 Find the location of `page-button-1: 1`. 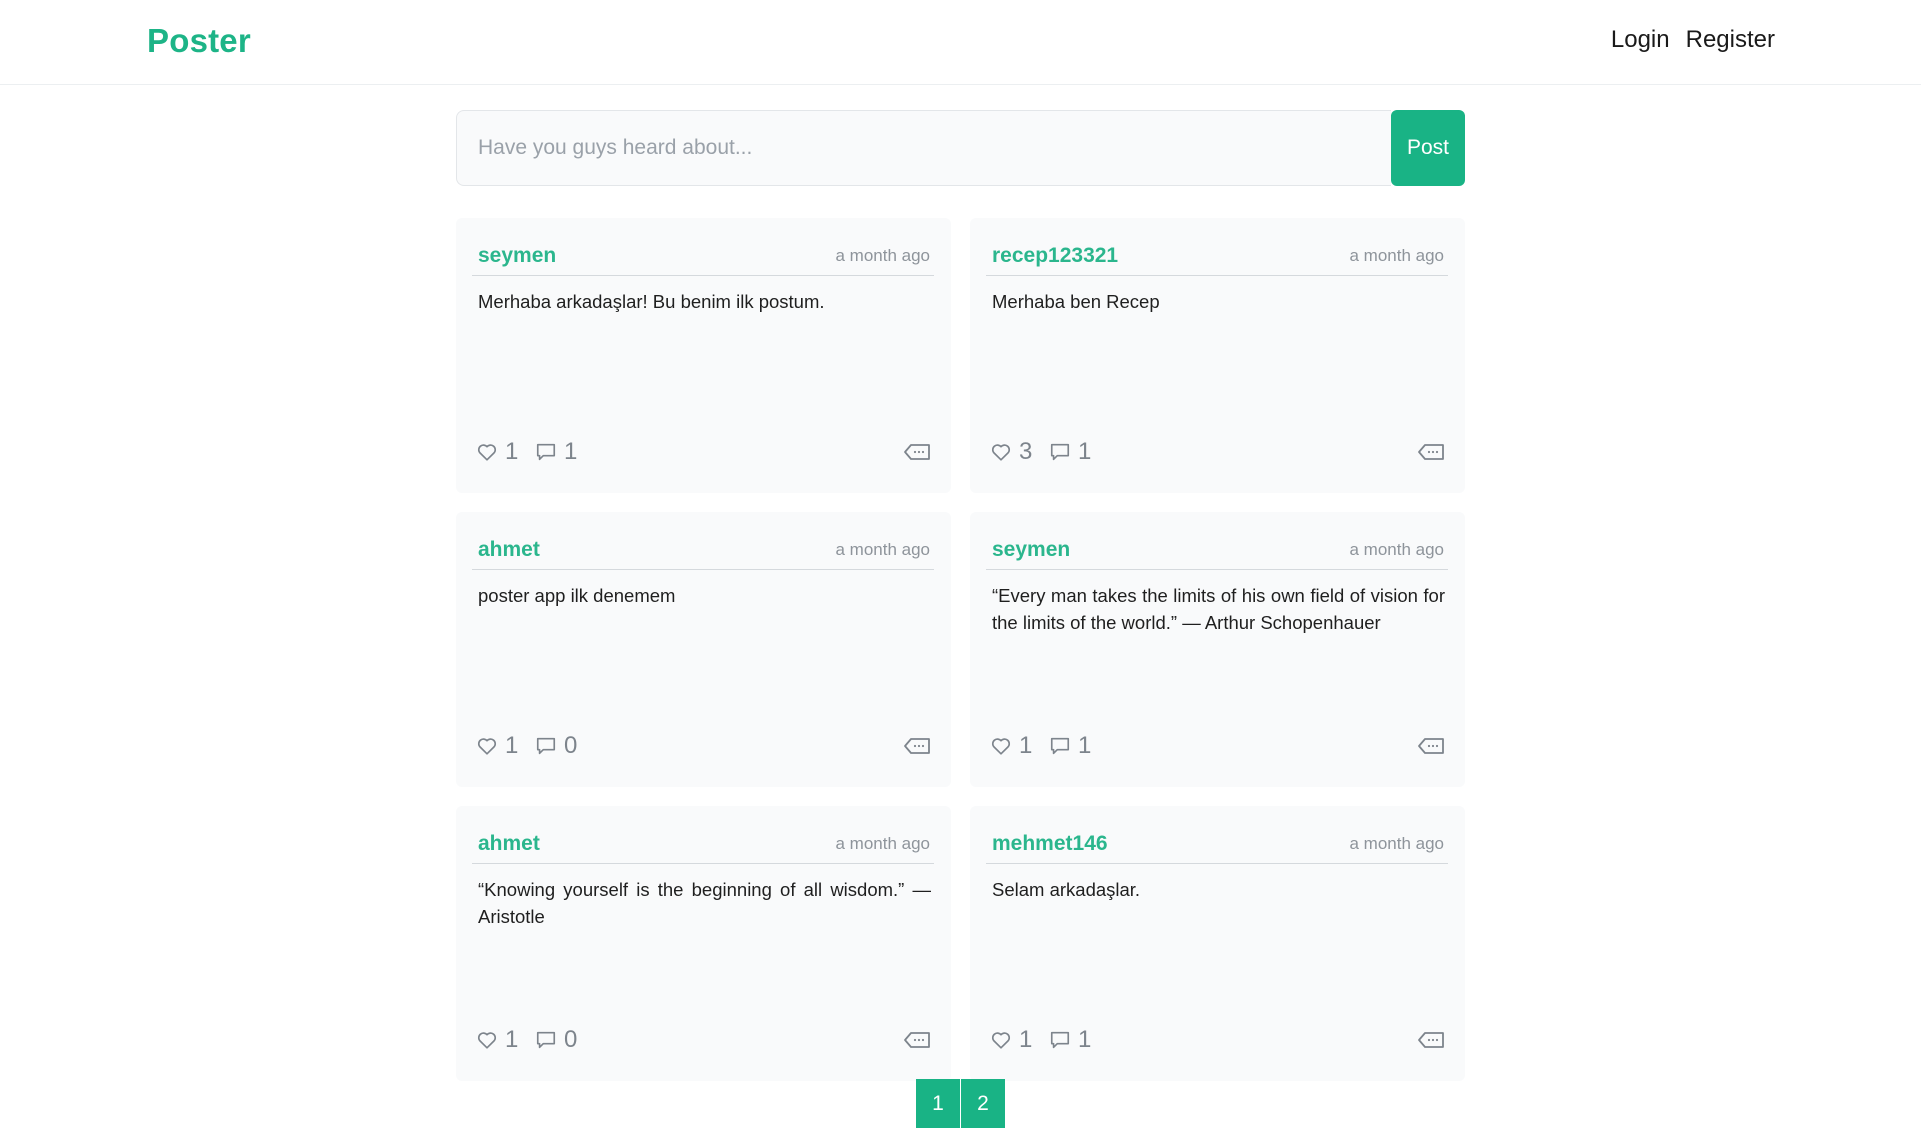

page-button-1: 1 is located at coordinates (938, 1103).